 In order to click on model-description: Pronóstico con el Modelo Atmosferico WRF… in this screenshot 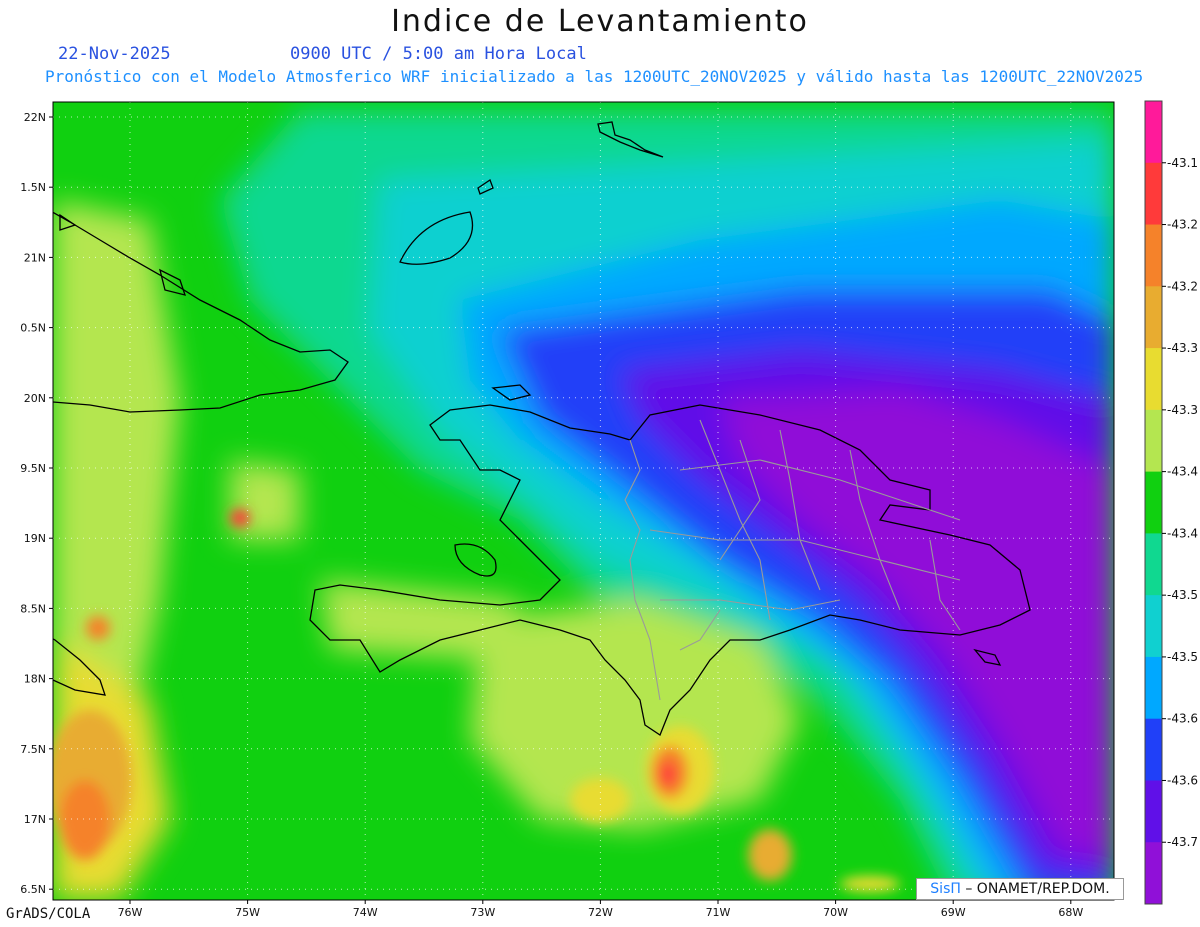, I will do `click(594, 76)`.